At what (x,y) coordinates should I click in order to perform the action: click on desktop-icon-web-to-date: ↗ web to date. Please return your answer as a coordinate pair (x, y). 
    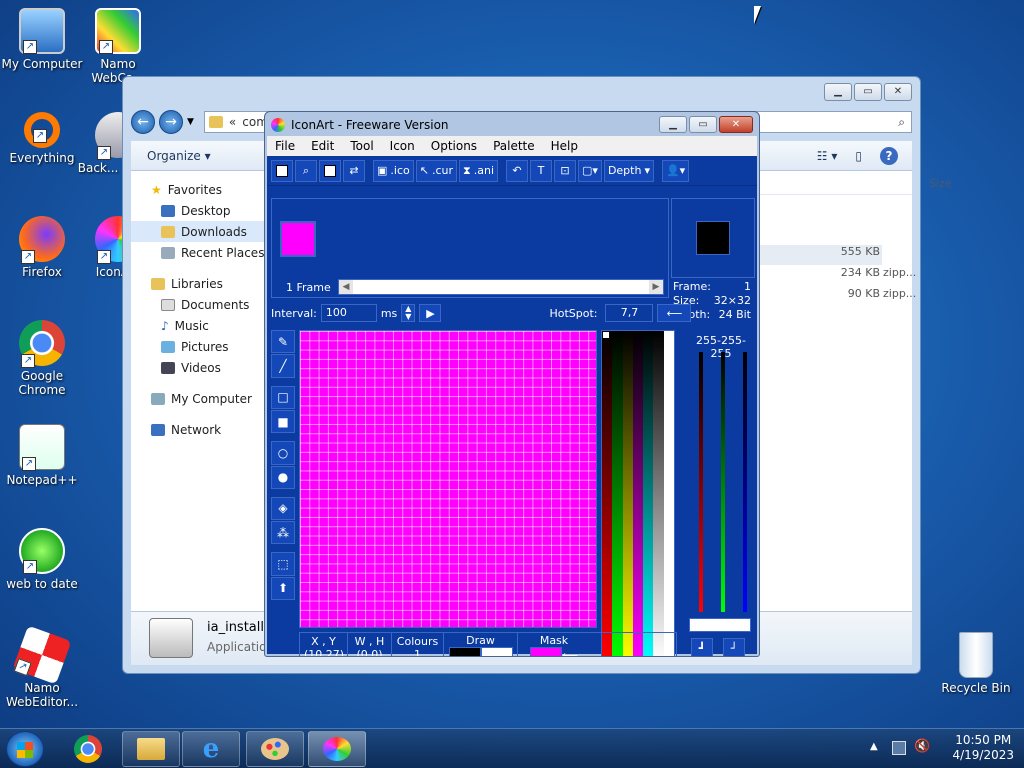
    Looking at the image, I should click on (42, 559).